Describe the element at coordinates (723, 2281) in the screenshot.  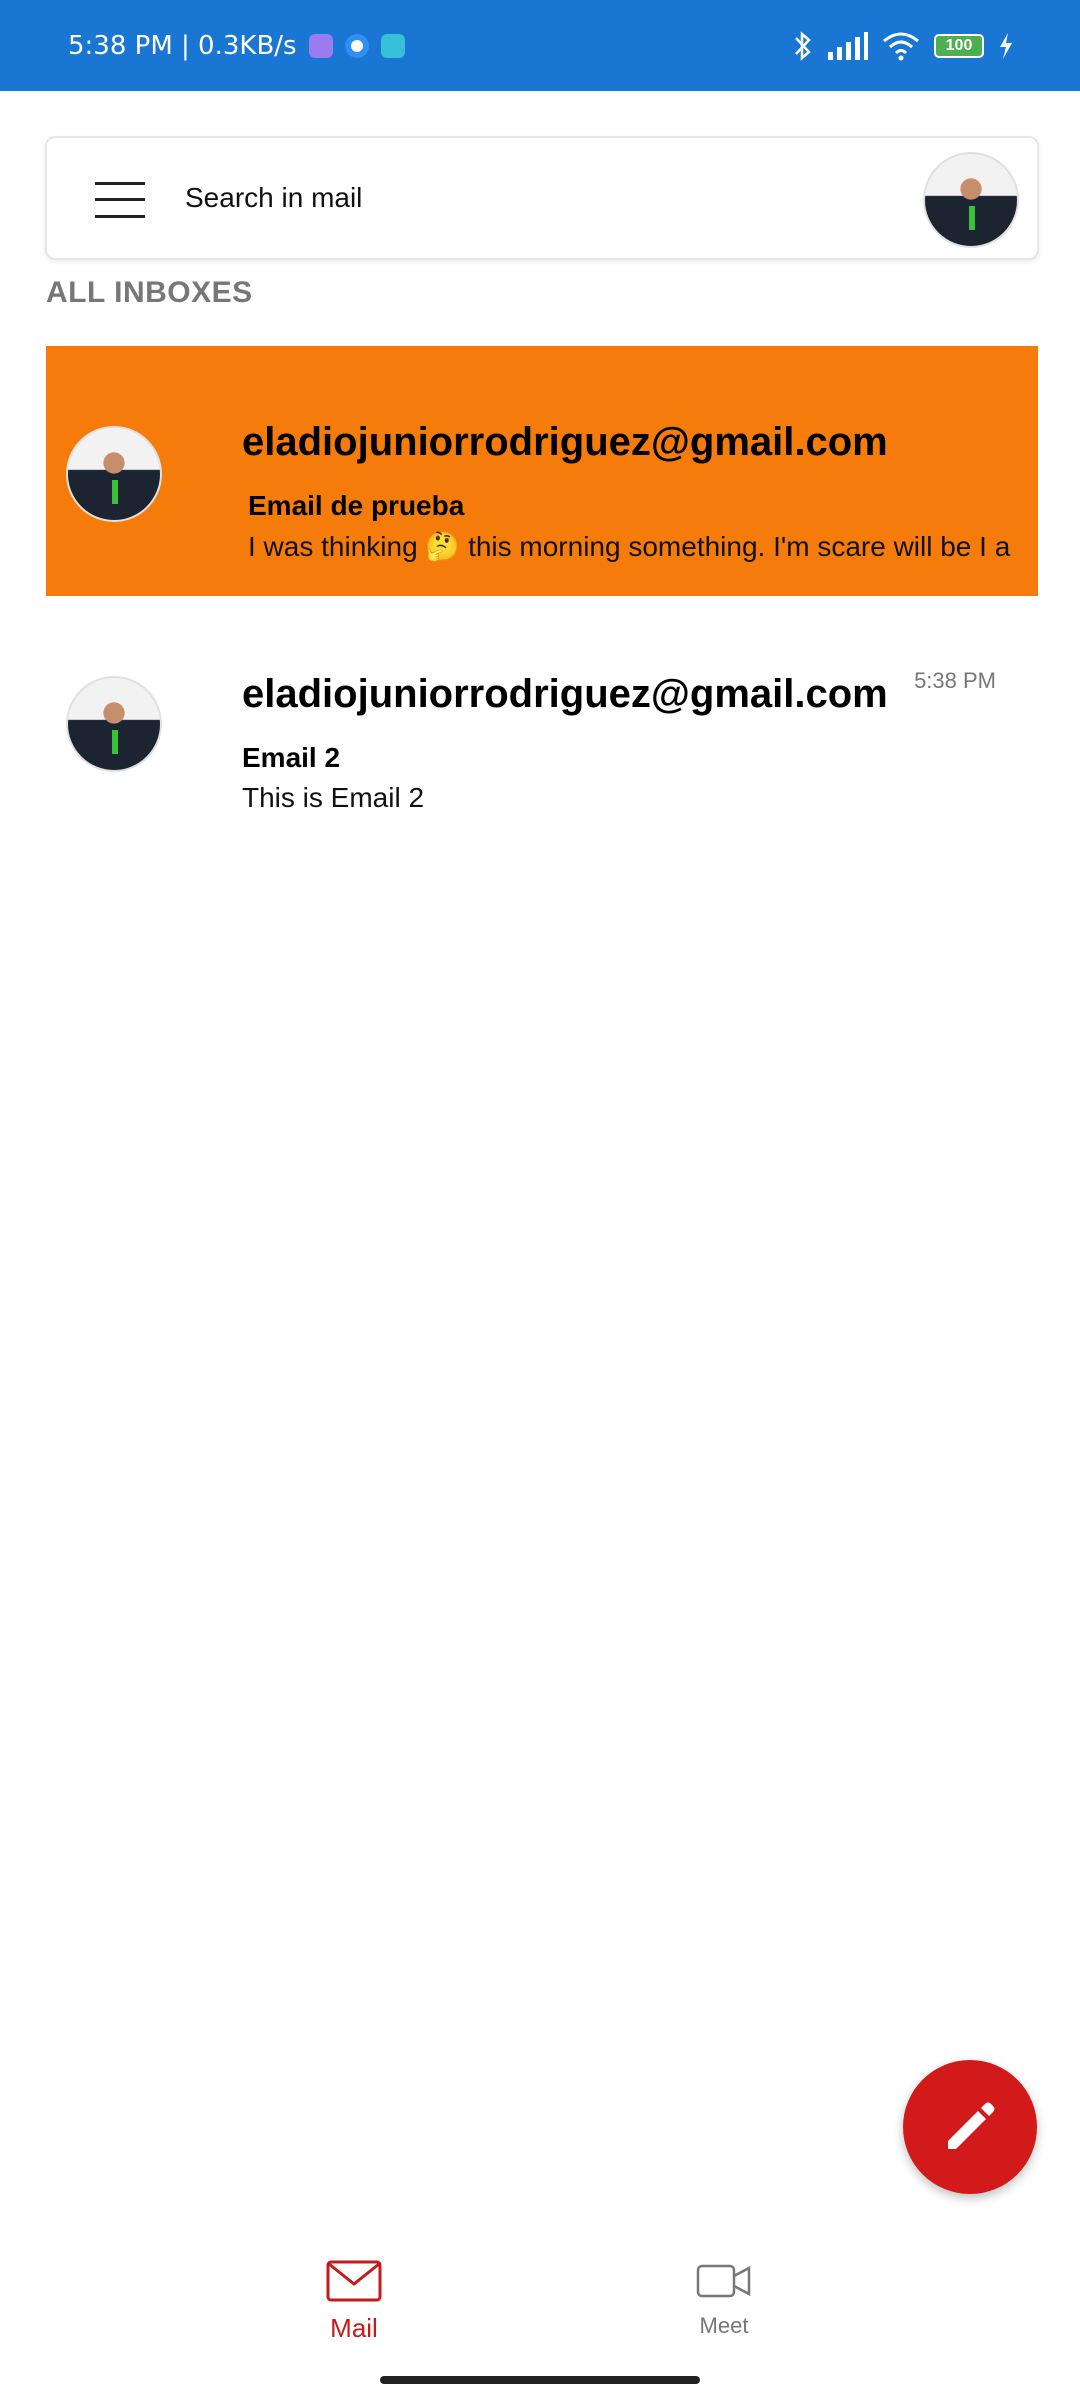
I see `video-camera-icon` at that location.